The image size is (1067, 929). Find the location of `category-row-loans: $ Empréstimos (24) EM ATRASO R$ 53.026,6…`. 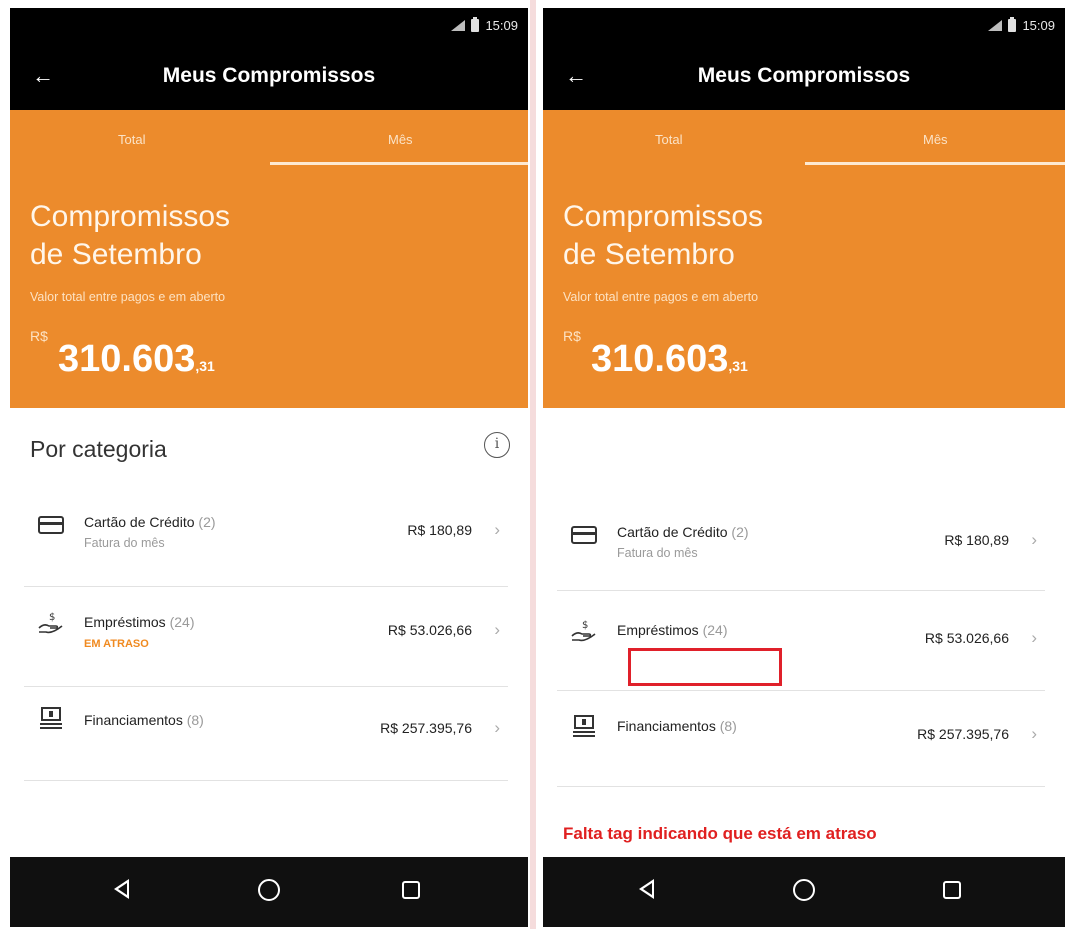

category-row-loans: $ Empréstimos (24) EM ATRASO R$ 53.026,6… is located at coordinates (266, 646).